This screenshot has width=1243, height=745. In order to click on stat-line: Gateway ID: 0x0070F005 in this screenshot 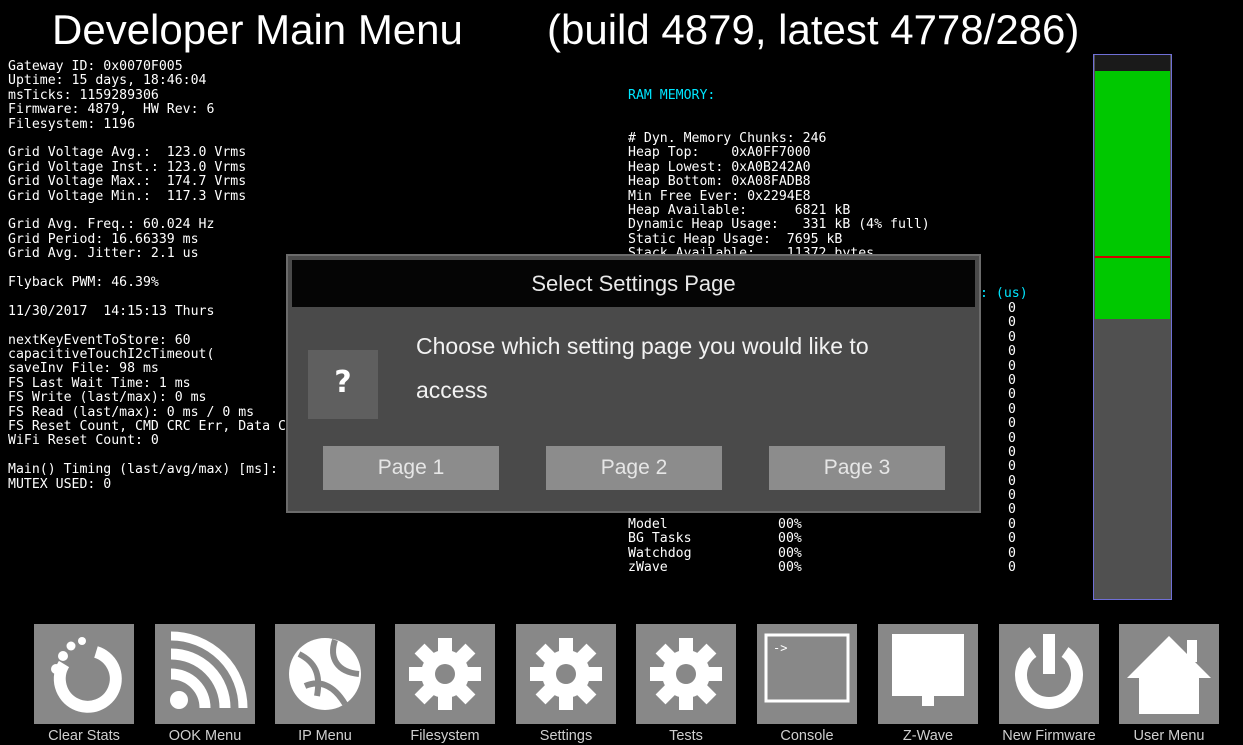, I will do `click(95, 66)`.